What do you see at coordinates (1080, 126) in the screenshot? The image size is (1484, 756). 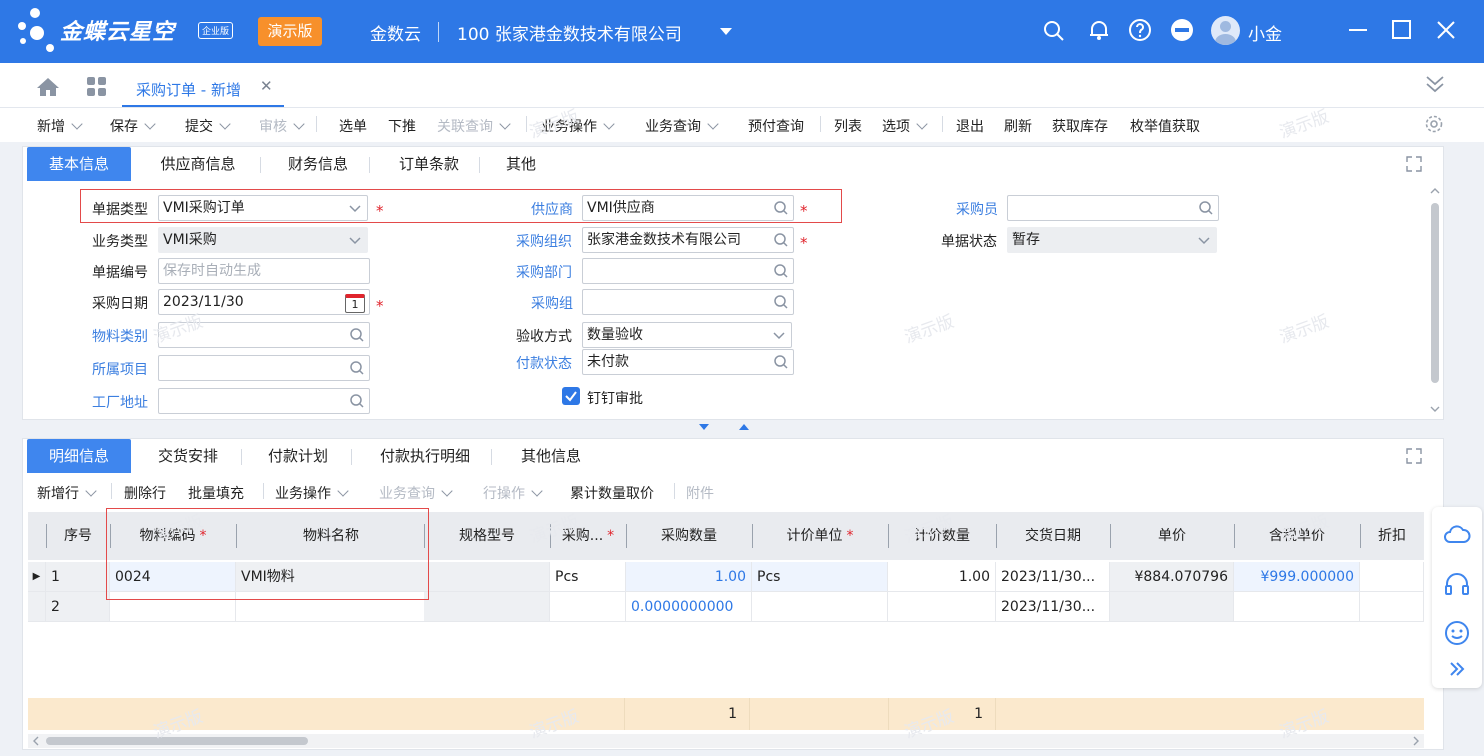 I see `toolbar-button-14: 获取库存` at bounding box center [1080, 126].